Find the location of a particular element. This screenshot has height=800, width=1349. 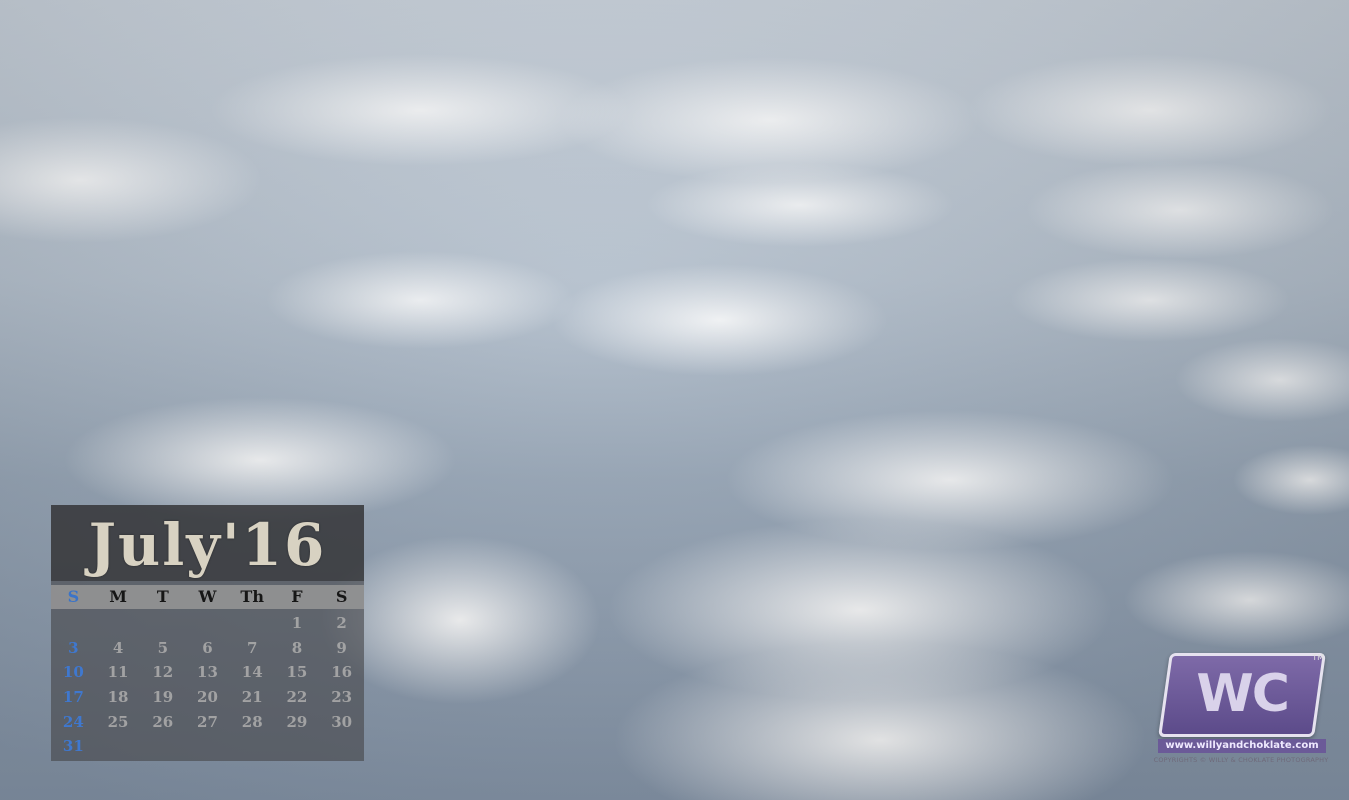

weekday-tuesday: T is located at coordinates (162, 596).